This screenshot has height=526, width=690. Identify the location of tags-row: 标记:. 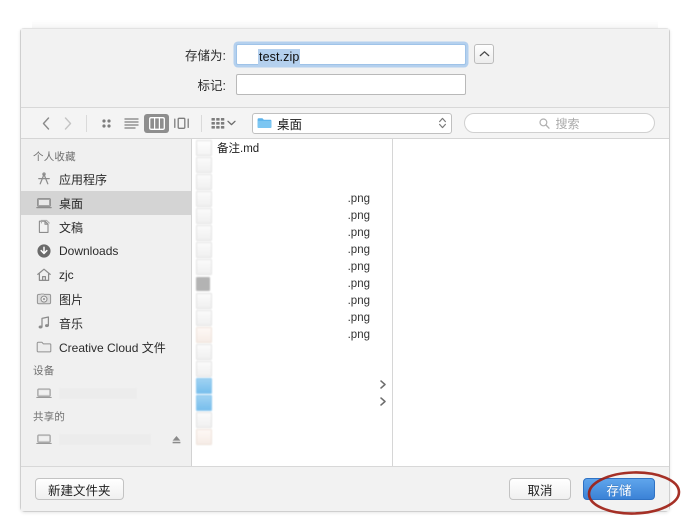
(345, 84).